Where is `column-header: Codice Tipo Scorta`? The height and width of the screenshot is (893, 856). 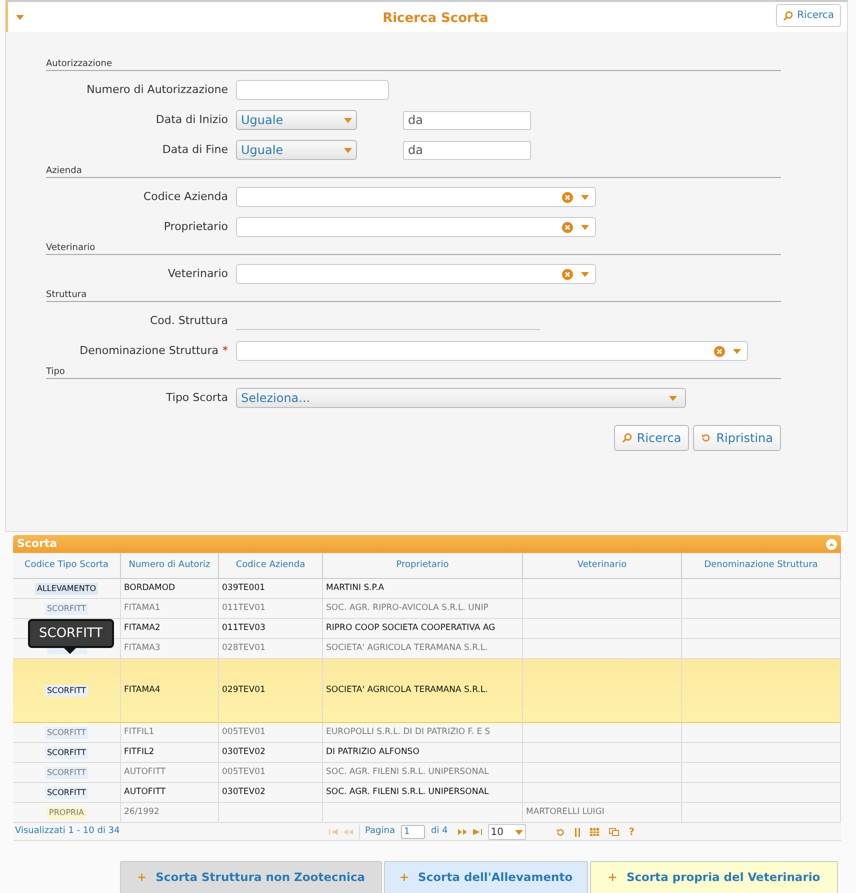 column-header: Codice Tipo Scorta is located at coordinates (67, 565).